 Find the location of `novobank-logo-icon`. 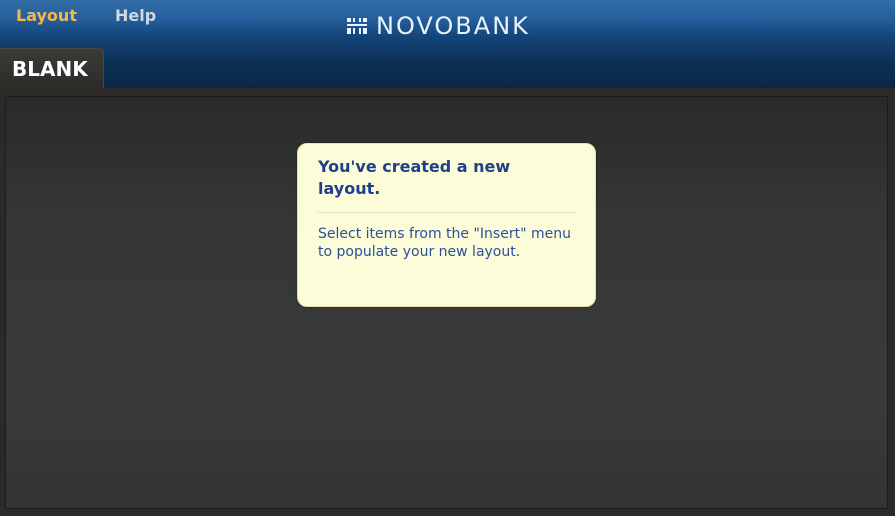

novobank-logo-icon is located at coordinates (357, 26).